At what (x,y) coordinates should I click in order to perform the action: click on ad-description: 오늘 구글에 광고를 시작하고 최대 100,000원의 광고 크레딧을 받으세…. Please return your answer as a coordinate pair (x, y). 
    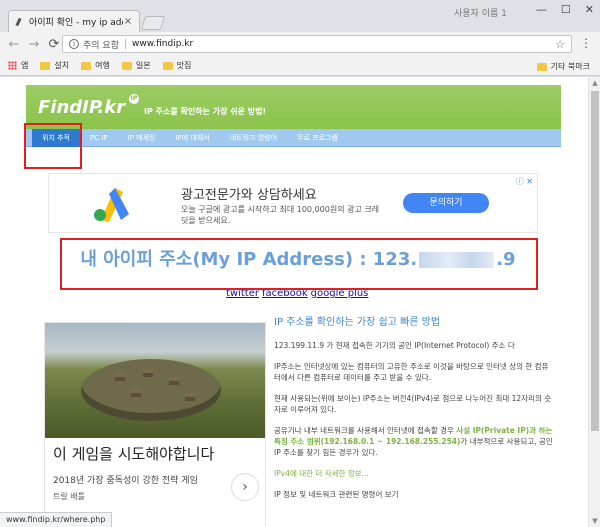
    Looking at the image, I should click on (280, 215).